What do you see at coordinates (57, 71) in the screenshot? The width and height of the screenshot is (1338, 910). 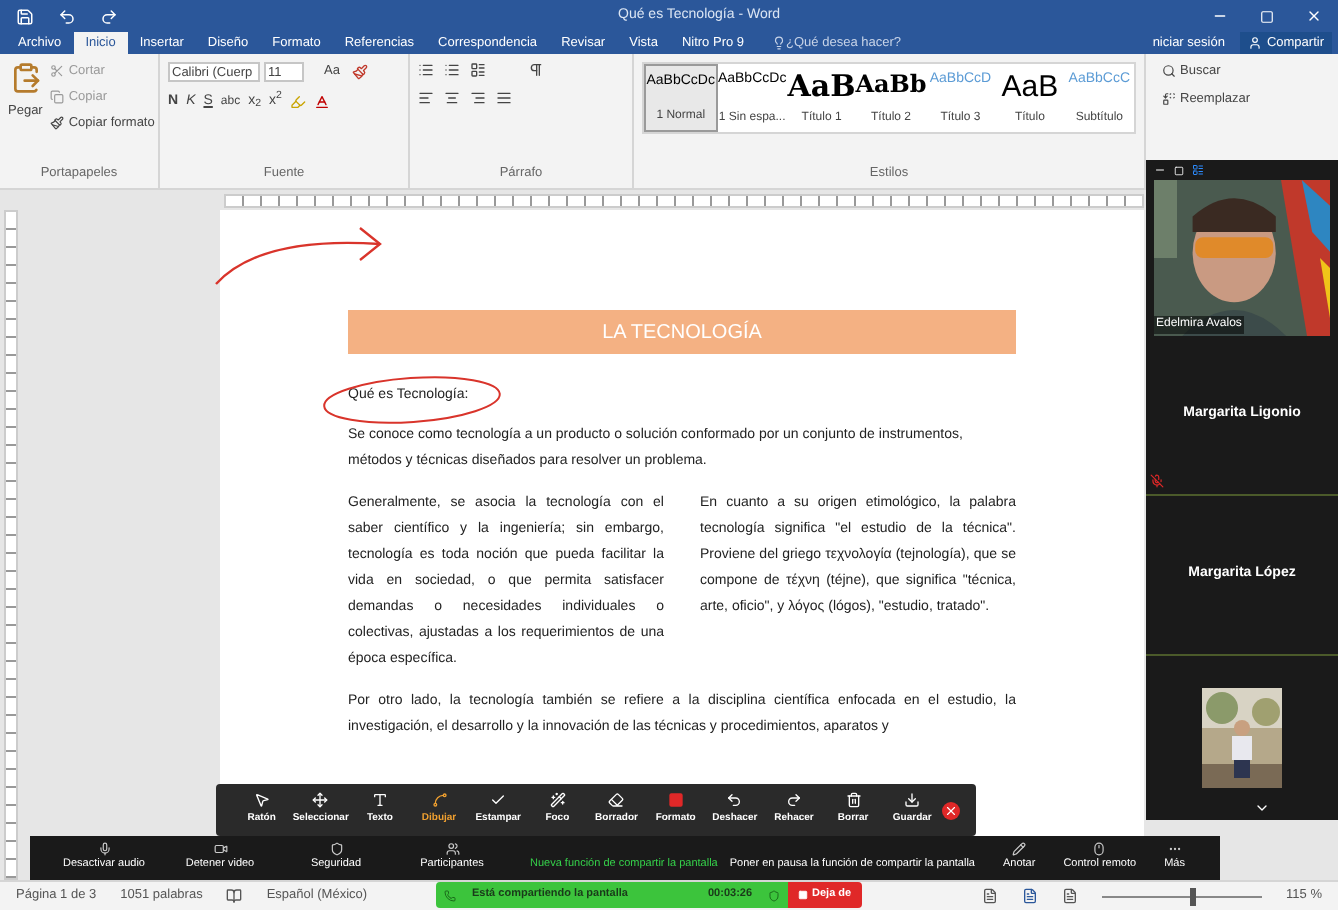 I see `scissors-icon` at bounding box center [57, 71].